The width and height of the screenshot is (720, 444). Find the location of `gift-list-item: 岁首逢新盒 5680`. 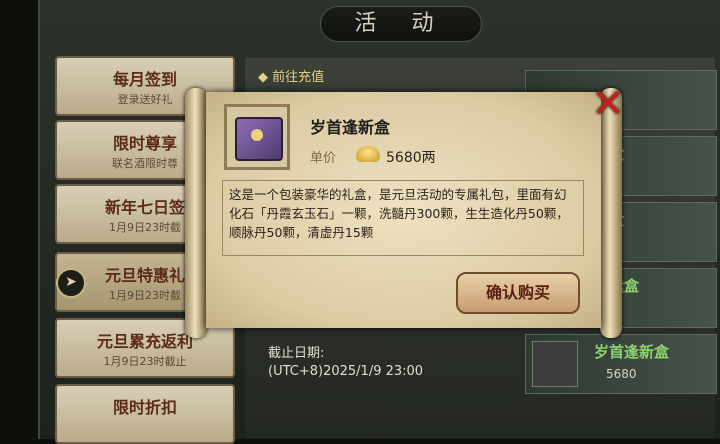

gift-list-item: 岁首逢新盒 5680 is located at coordinates (621, 364).